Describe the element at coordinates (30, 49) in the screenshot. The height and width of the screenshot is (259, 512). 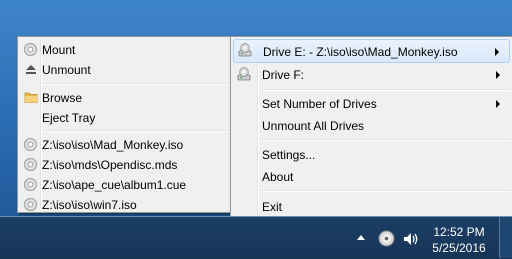
I see `disc-icon` at that location.